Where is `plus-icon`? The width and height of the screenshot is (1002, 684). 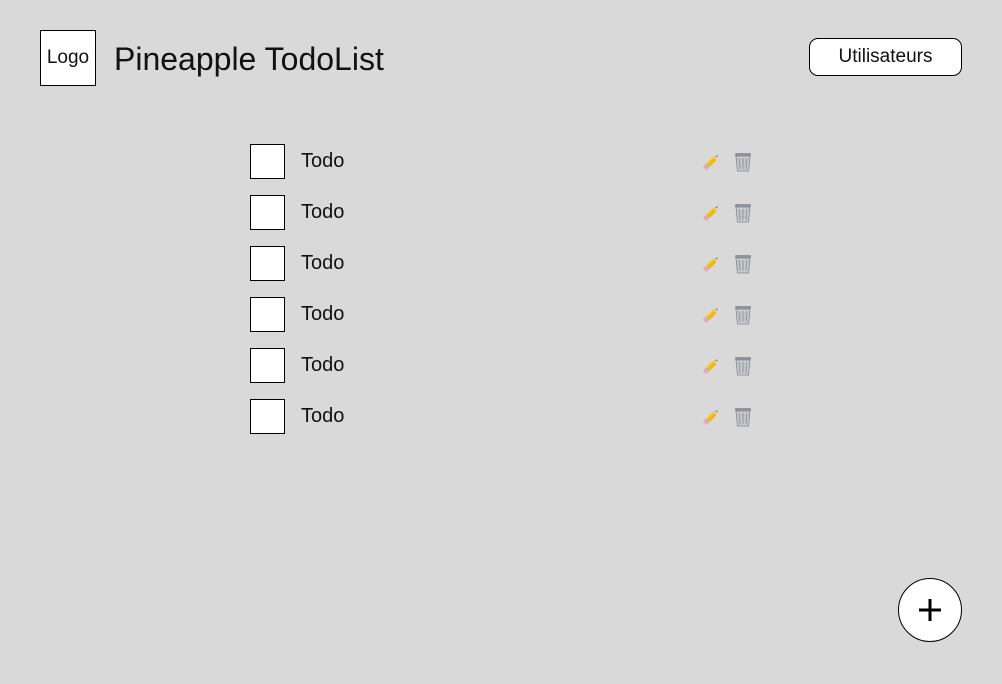 plus-icon is located at coordinates (930, 610).